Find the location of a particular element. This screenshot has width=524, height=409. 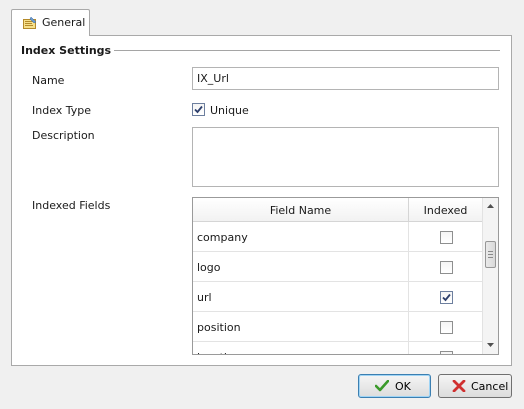

section-divider is located at coordinates (307, 51).